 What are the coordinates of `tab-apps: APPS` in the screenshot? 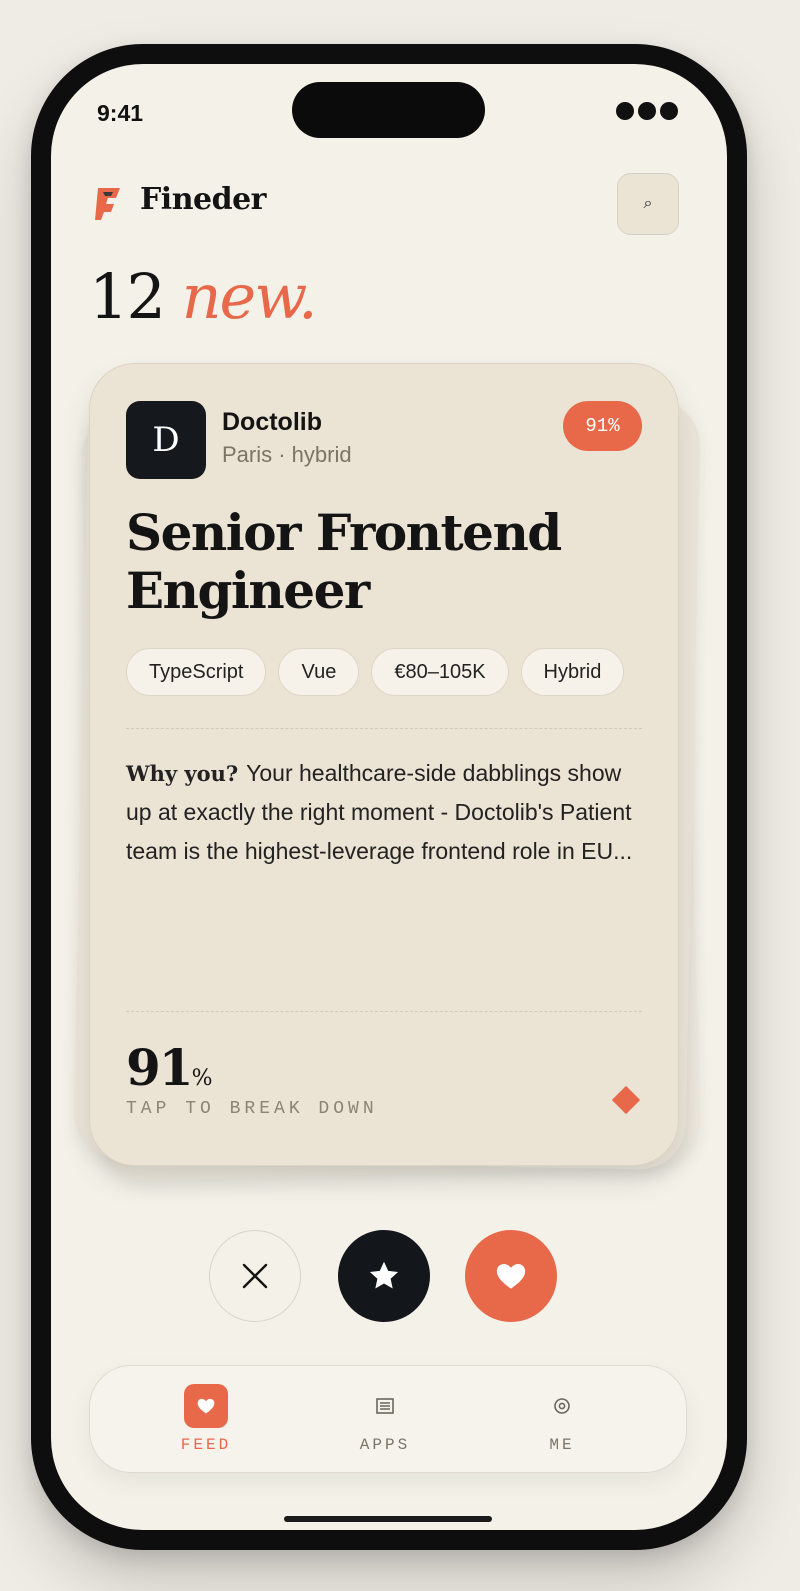 It's located at (385, 1419).